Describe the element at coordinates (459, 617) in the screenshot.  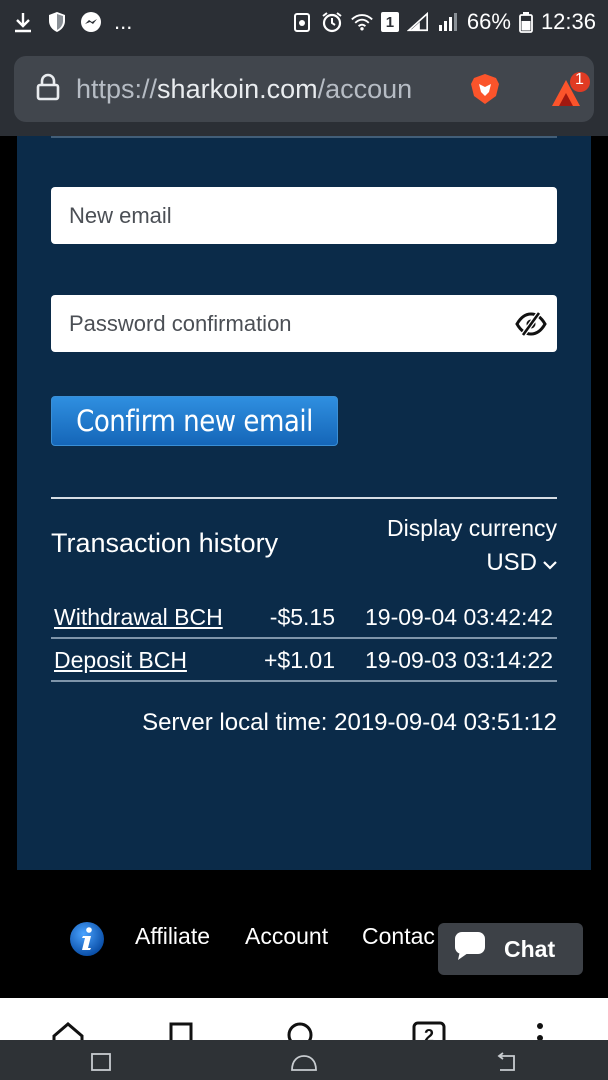
I see `transaction-datetime: 19-09-04 03:42:42` at that location.